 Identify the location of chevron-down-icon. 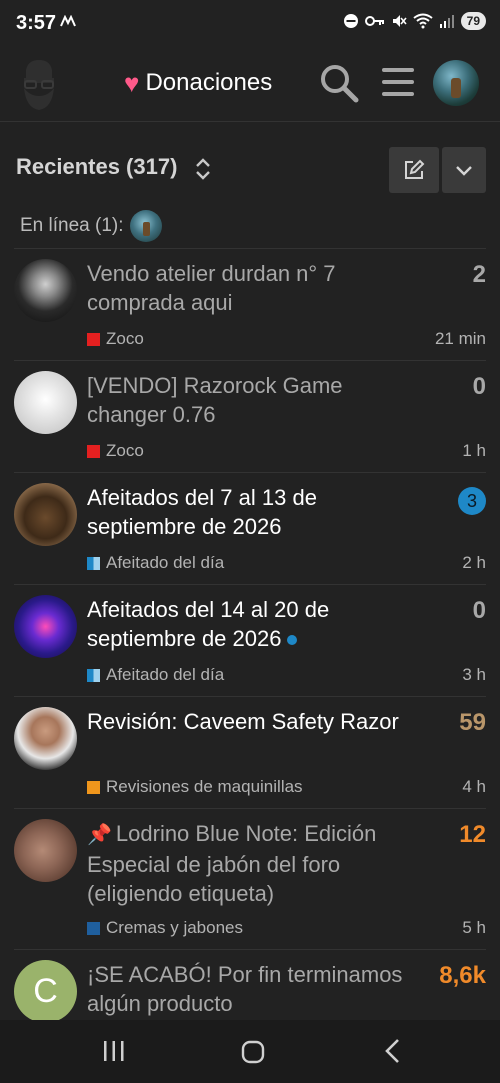
(464, 171).